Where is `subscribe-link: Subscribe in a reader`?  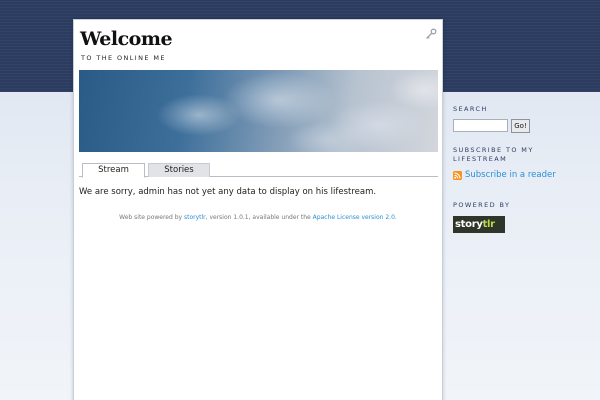 subscribe-link: Subscribe in a reader is located at coordinates (504, 175).